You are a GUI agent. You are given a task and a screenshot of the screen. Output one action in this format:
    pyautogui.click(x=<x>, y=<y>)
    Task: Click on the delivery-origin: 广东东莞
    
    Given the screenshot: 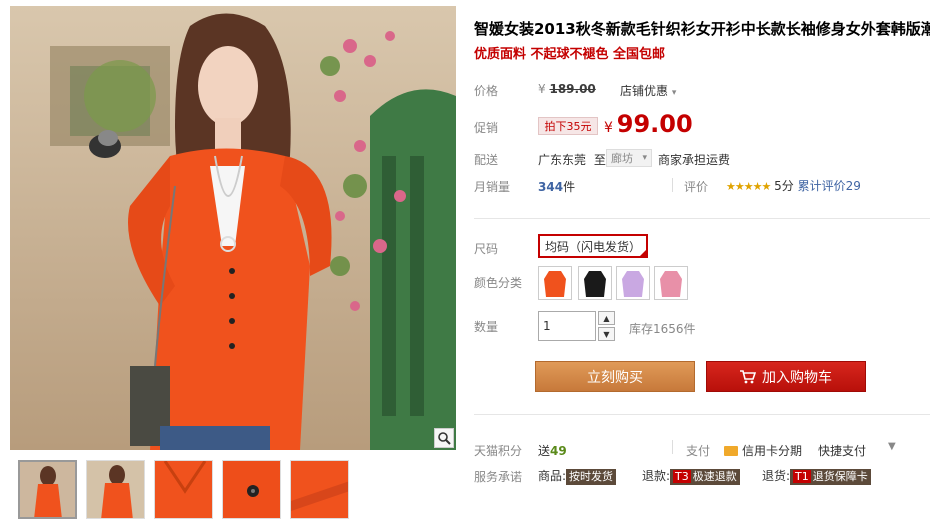 What is the action you would take?
    pyautogui.click(x=562, y=160)
    